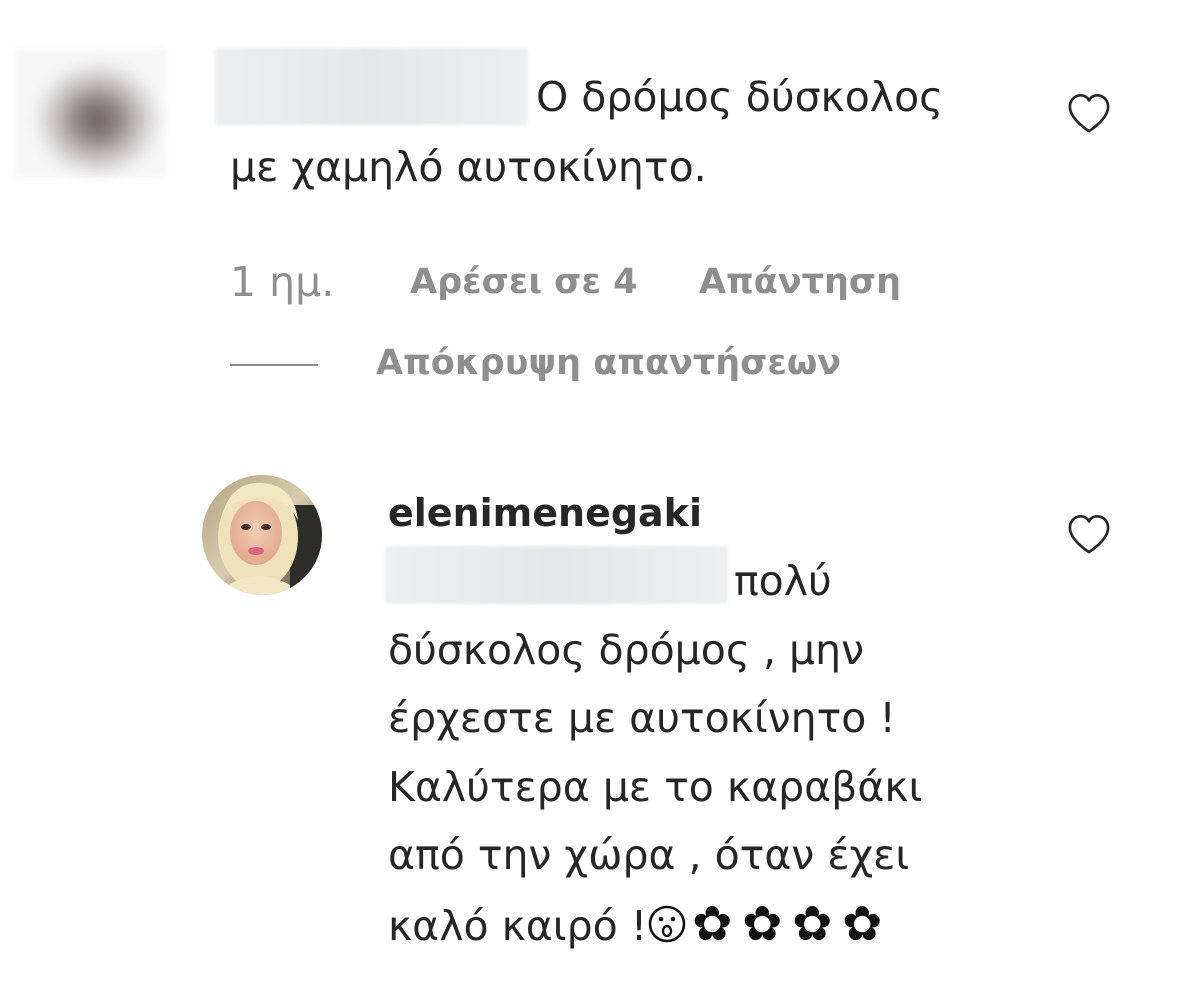  I want to click on reply-line-6: καλό καιρό !, so click(518, 925).